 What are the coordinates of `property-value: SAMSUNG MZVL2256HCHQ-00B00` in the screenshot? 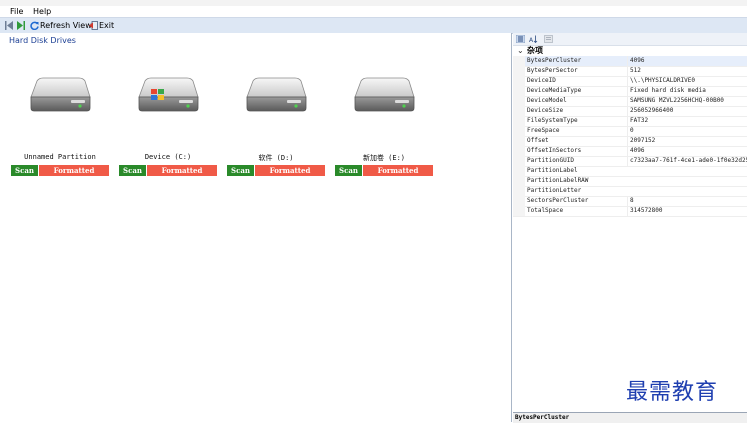 It's located at (687, 101).